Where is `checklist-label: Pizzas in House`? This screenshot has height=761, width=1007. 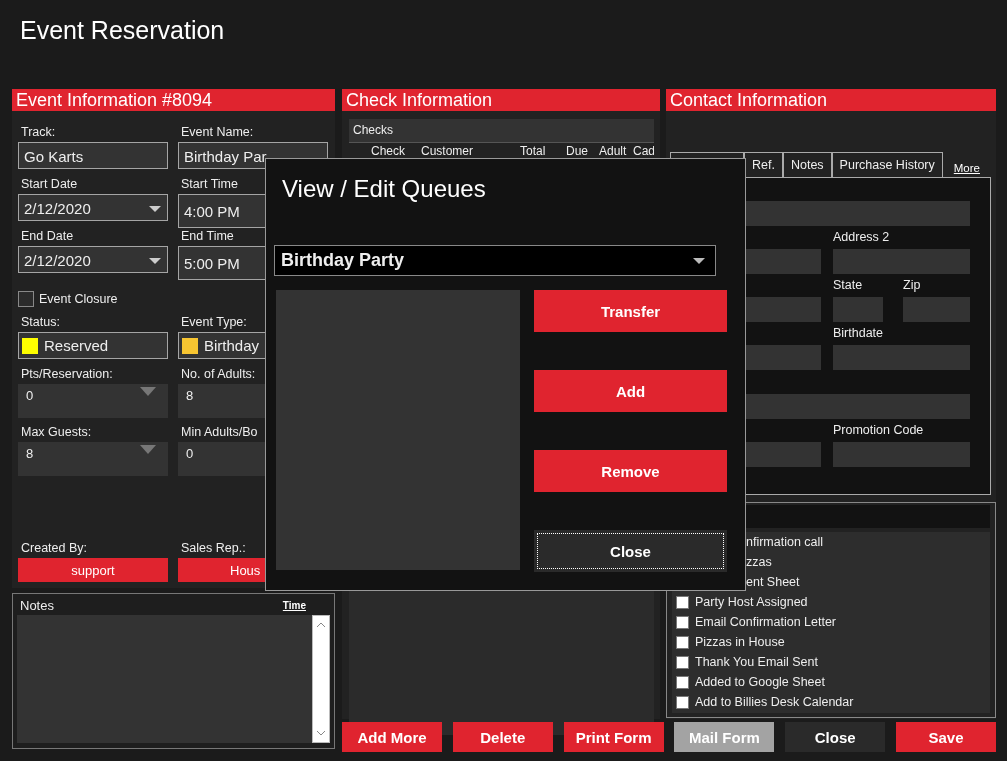 checklist-label: Pizzas in House is located at coordinates (740, 642).